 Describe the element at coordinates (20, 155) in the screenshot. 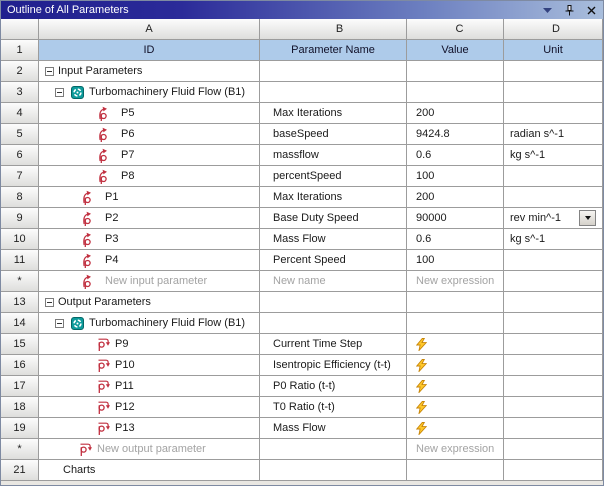

I see `row-number-cell: 6` at that location.